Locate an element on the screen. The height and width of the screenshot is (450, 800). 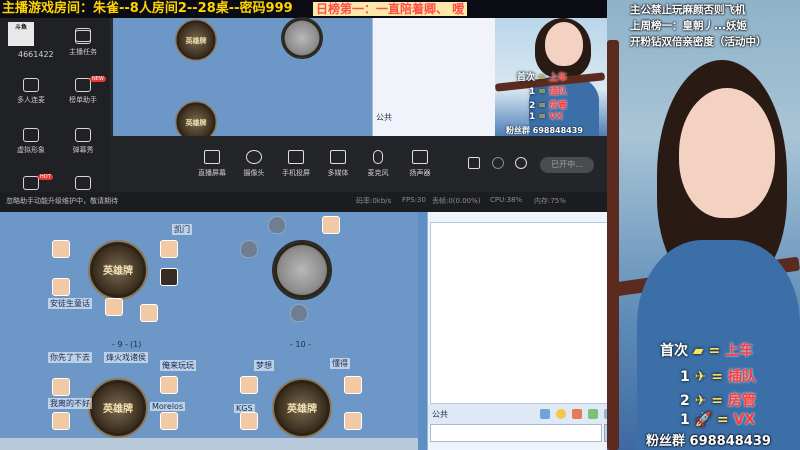
rank-sep: ✈ = is located at coordinates (708, 377).